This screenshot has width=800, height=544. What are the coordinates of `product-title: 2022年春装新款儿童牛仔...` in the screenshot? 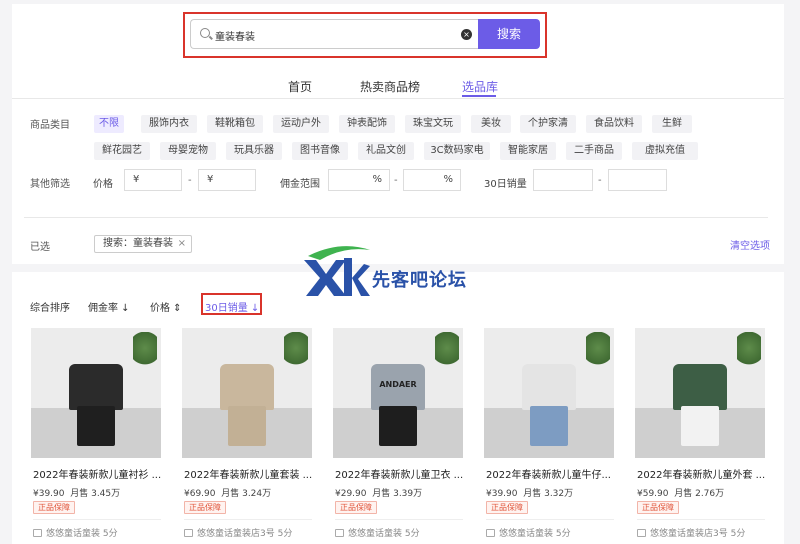 It's located at (550, 473).